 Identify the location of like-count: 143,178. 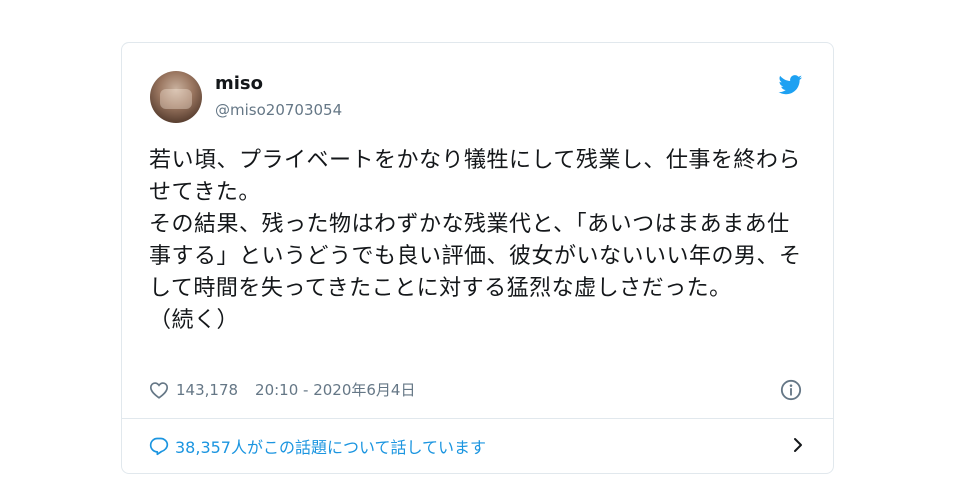
(207, 390).